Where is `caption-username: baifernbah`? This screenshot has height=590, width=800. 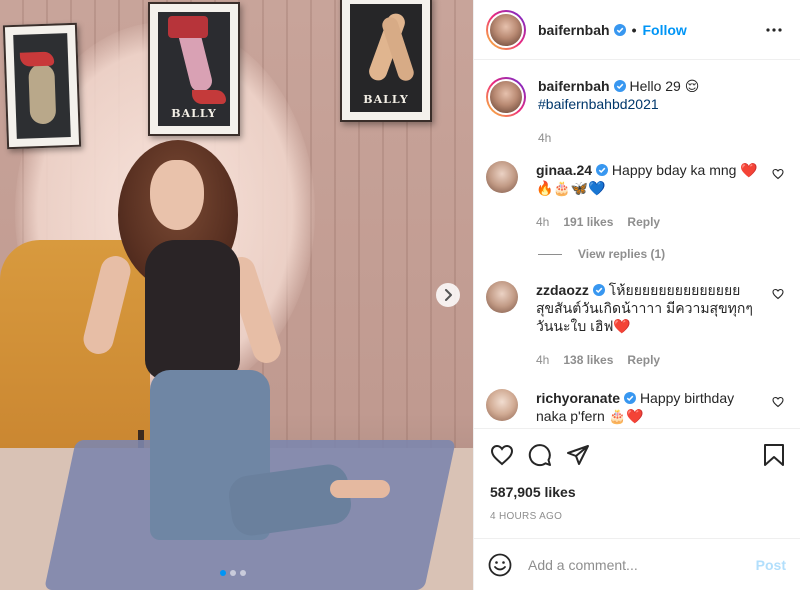
caption-username: baifernbah is located at coordinates (574, 86).